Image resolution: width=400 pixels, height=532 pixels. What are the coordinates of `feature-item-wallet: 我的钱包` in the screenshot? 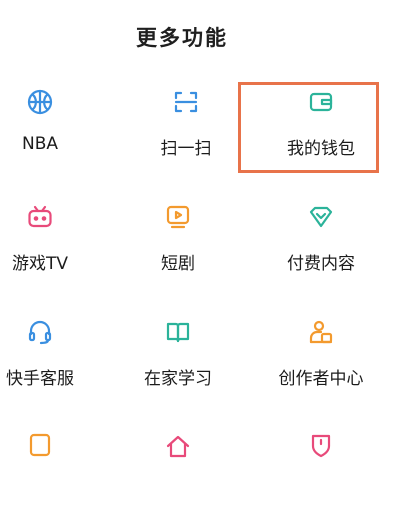 It's located at (321, 138).